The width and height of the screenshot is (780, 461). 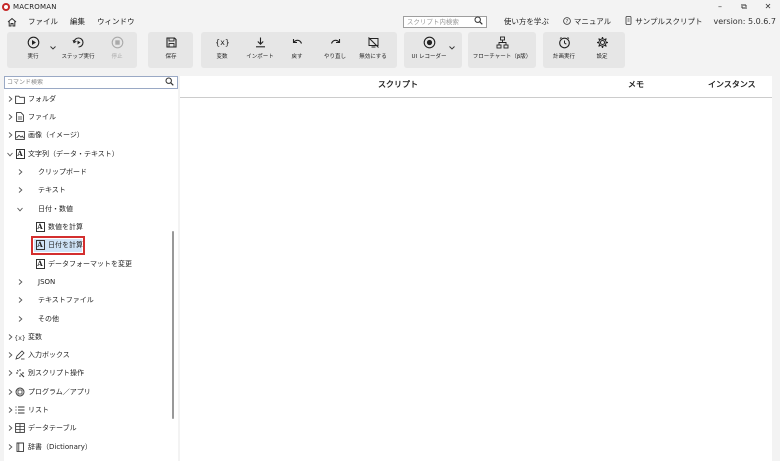 What do you see at coordinates (478, 21) in the screenshot?
I see `search-icon` at bounding box center [478, 21].